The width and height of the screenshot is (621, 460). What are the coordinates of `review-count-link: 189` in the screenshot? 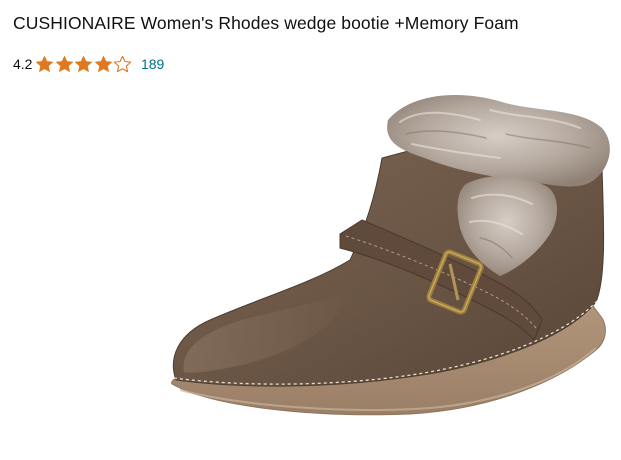 It's located at (152, 64).